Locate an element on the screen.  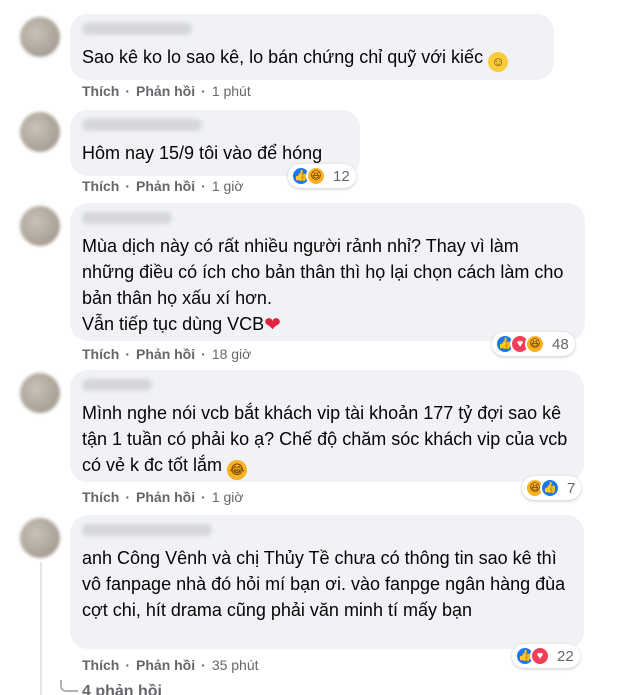
reaction-count: 48 is located at coordinates (560, 344).